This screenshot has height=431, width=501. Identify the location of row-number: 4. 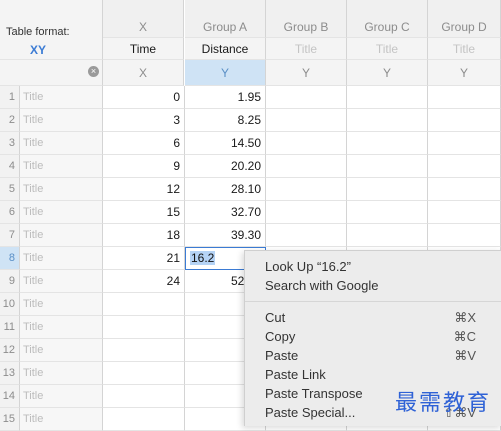
(10, 166).